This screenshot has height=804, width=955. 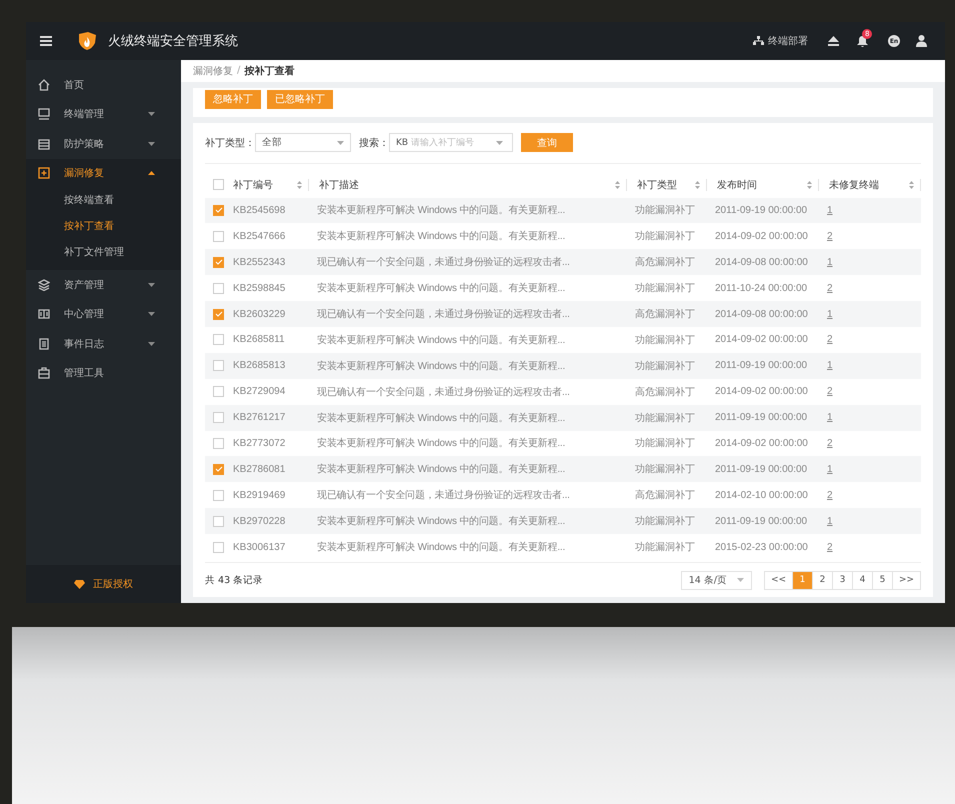 I want to click on submenu-item: 按补丁查看, so click(x=103, y=227).